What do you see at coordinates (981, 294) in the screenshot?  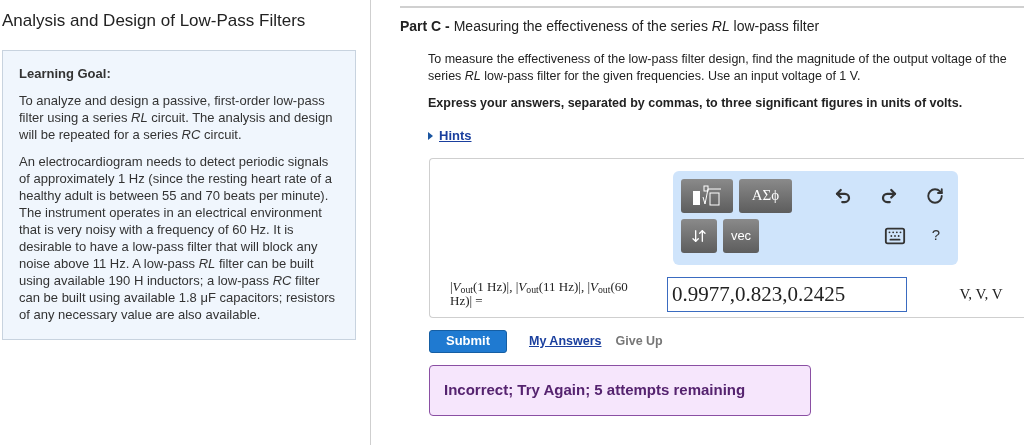 I see `units-text: V, V, V` at bounding box center [981, 294].